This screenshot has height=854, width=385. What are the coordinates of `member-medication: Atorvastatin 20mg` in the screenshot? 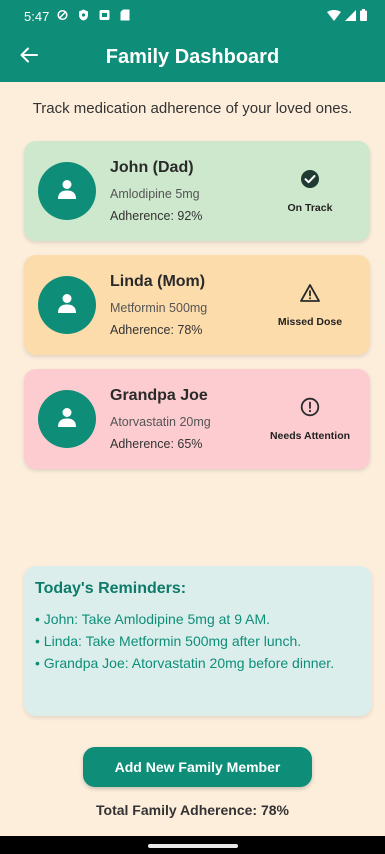 It's located at (160, 422).